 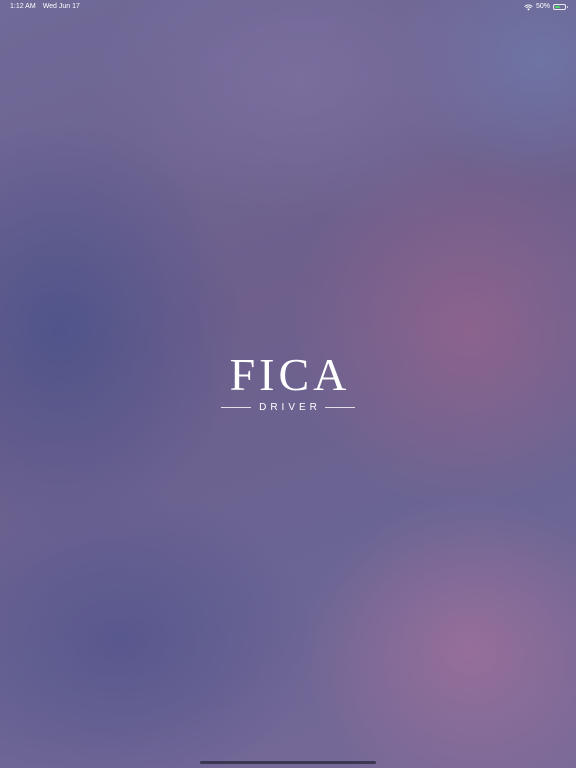 What do you see at coordinates (61, 6) in the screenshot?
I see `status-date: Wed Jun 17` at bounding box center [61, 6].